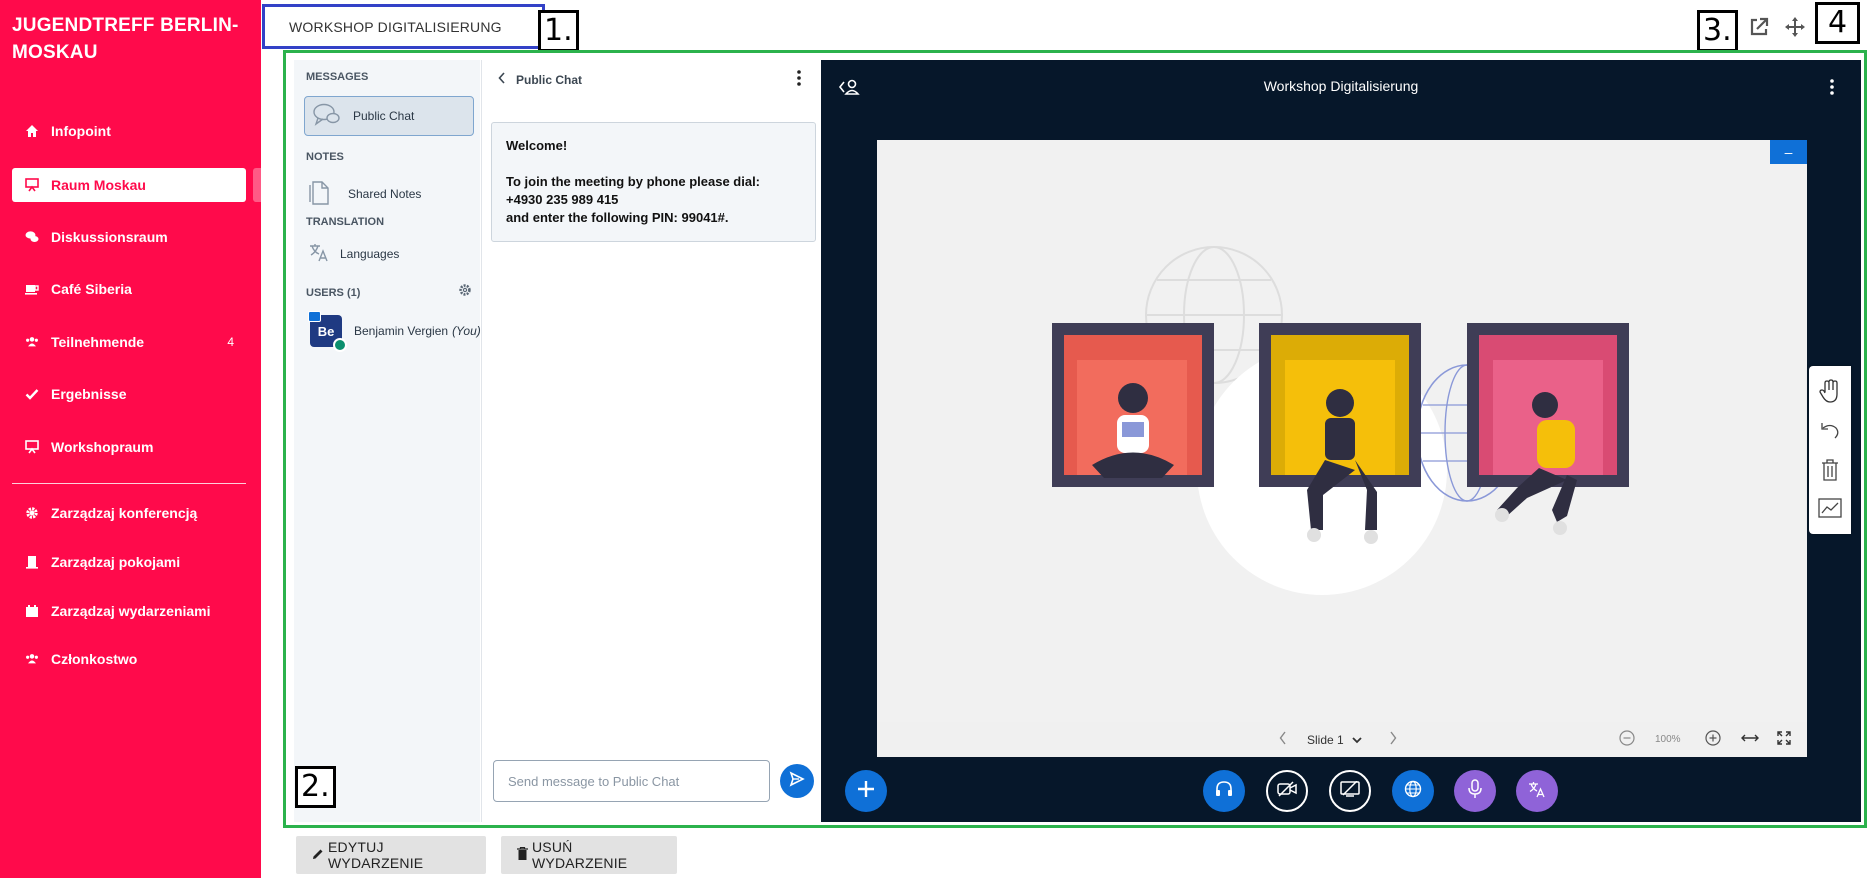  Describe the element at coordinates (345, 222) in the screenshot. I see `translation-heading: TRANSLATION` at that location.